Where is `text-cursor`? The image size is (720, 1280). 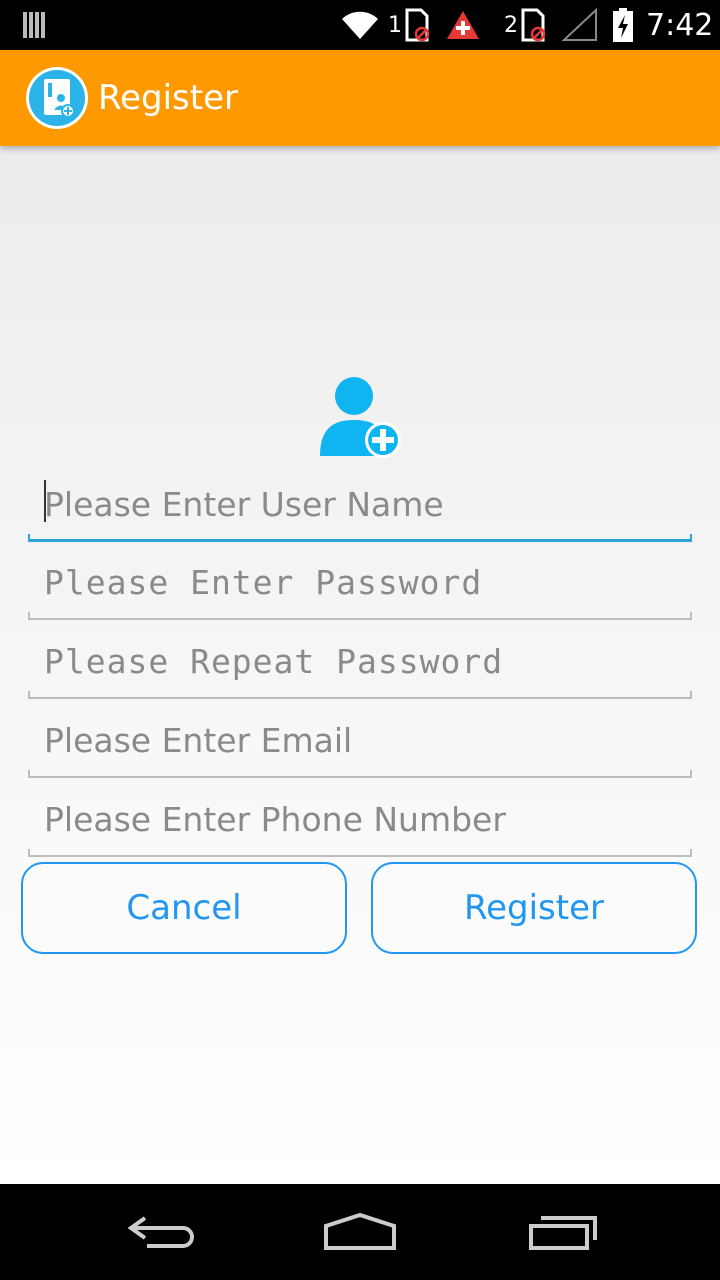 text-cursor is located at coordinates (45, 501).